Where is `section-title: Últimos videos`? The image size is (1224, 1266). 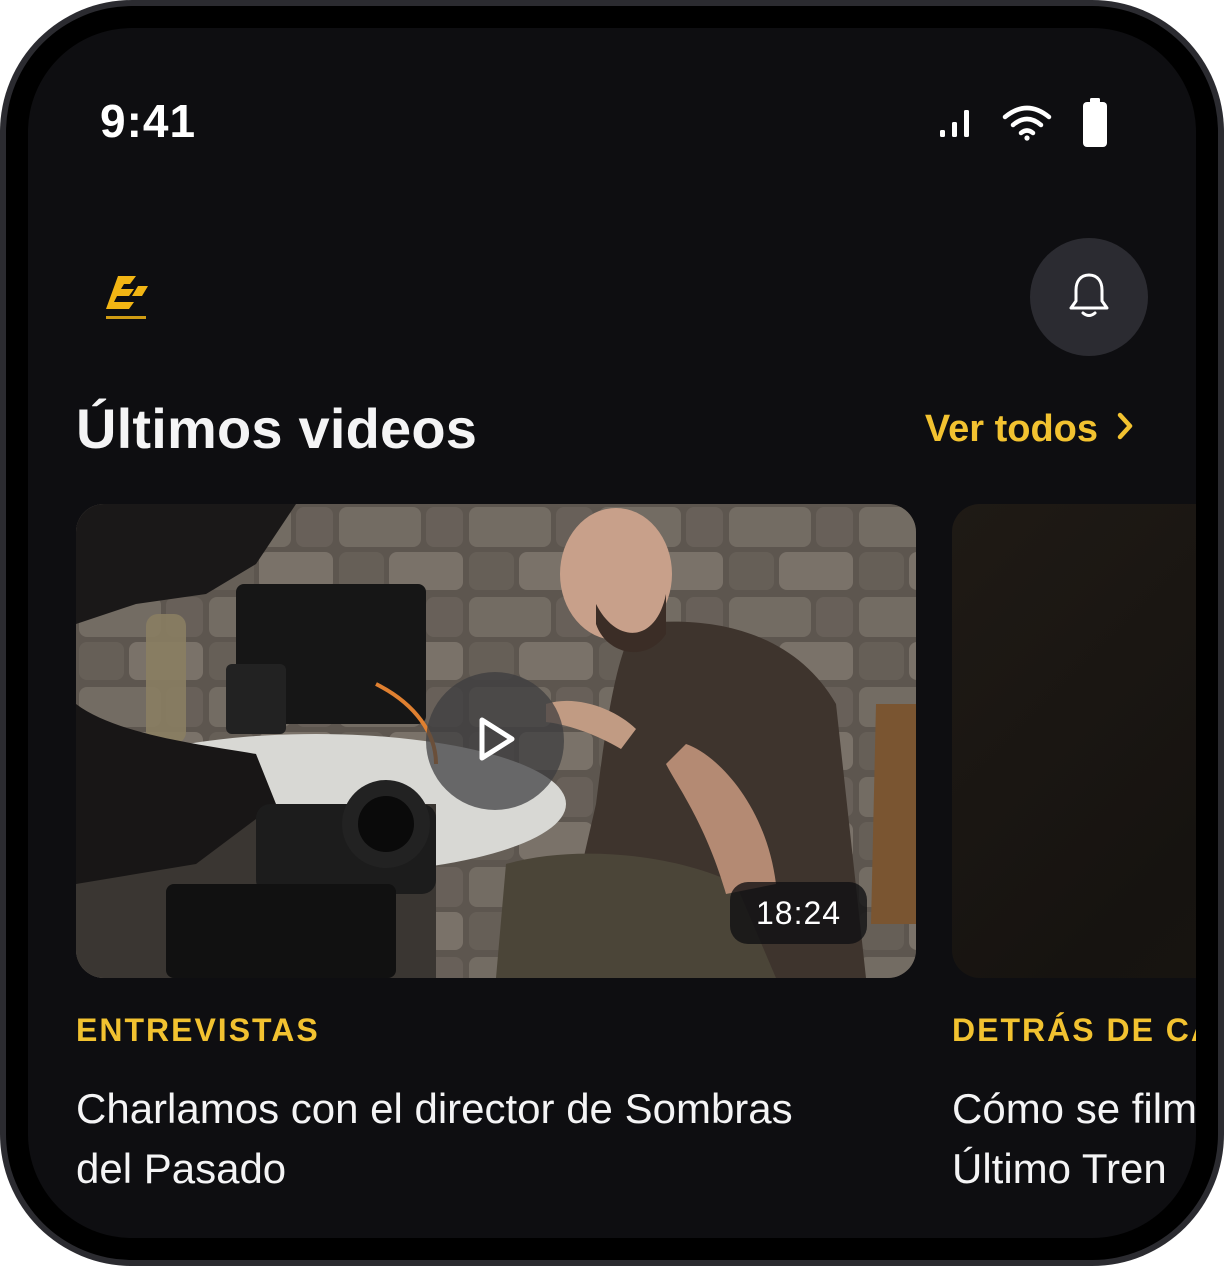
section-title: Últimos videos is located at coordinates (277, 428).